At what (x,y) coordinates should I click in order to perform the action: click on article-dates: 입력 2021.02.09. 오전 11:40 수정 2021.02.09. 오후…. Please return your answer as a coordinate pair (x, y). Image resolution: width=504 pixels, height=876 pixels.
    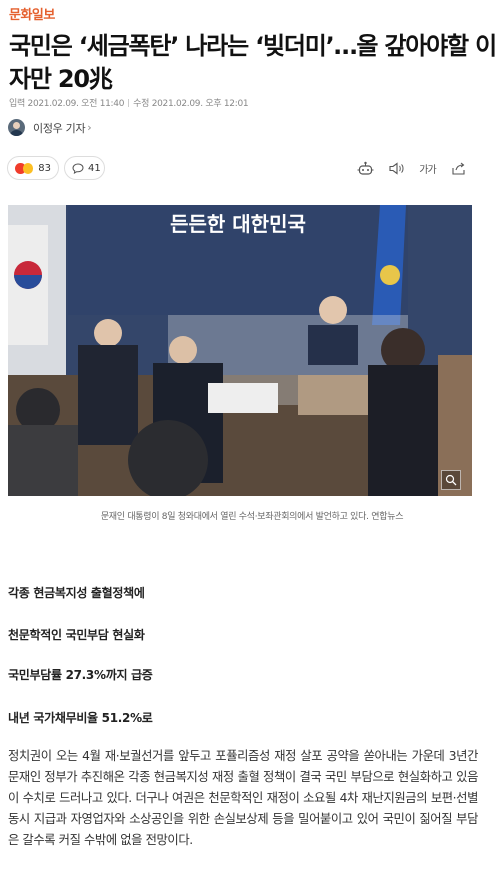
    Looking at the image, I should click on (129, 102).